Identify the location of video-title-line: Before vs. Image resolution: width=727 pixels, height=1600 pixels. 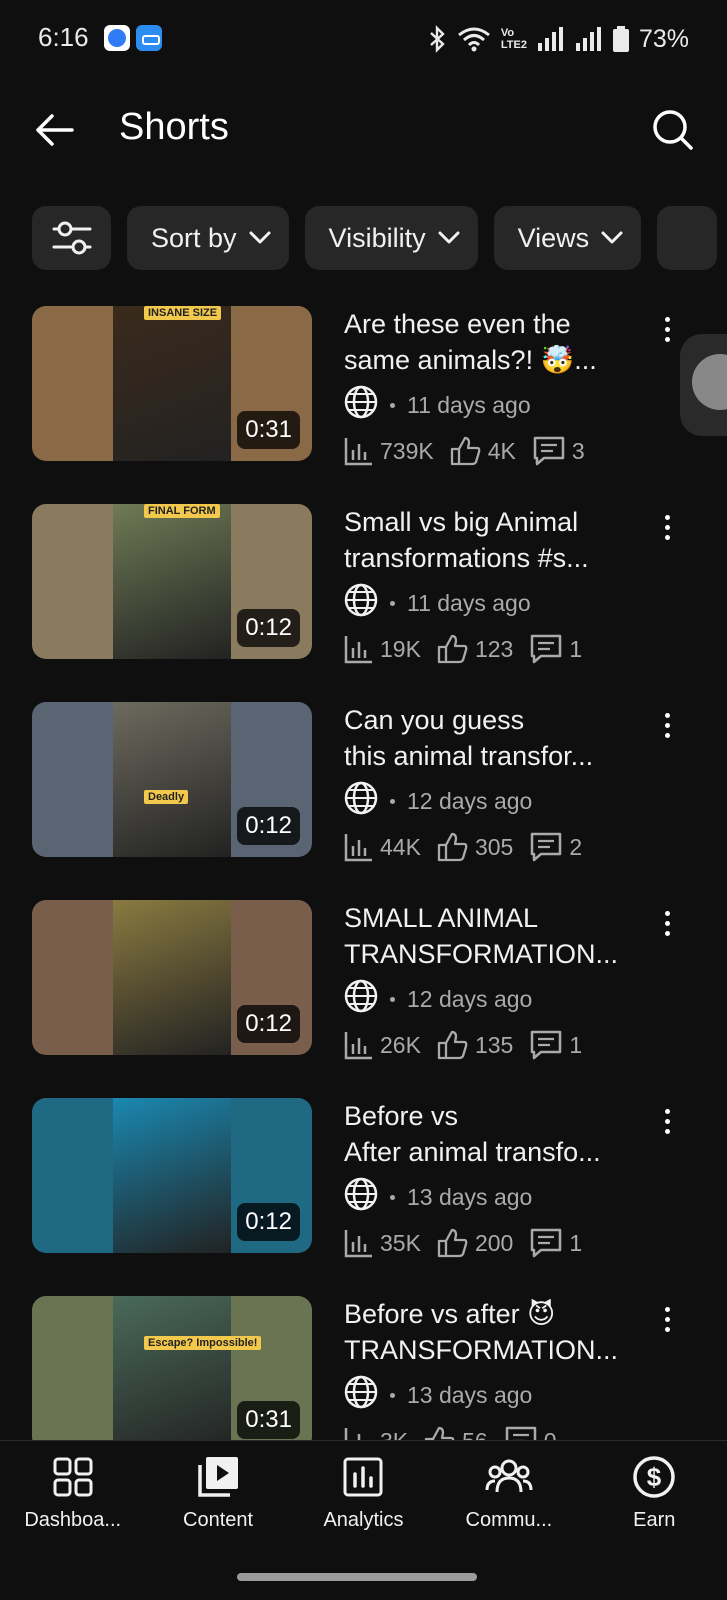
(401, 1116).